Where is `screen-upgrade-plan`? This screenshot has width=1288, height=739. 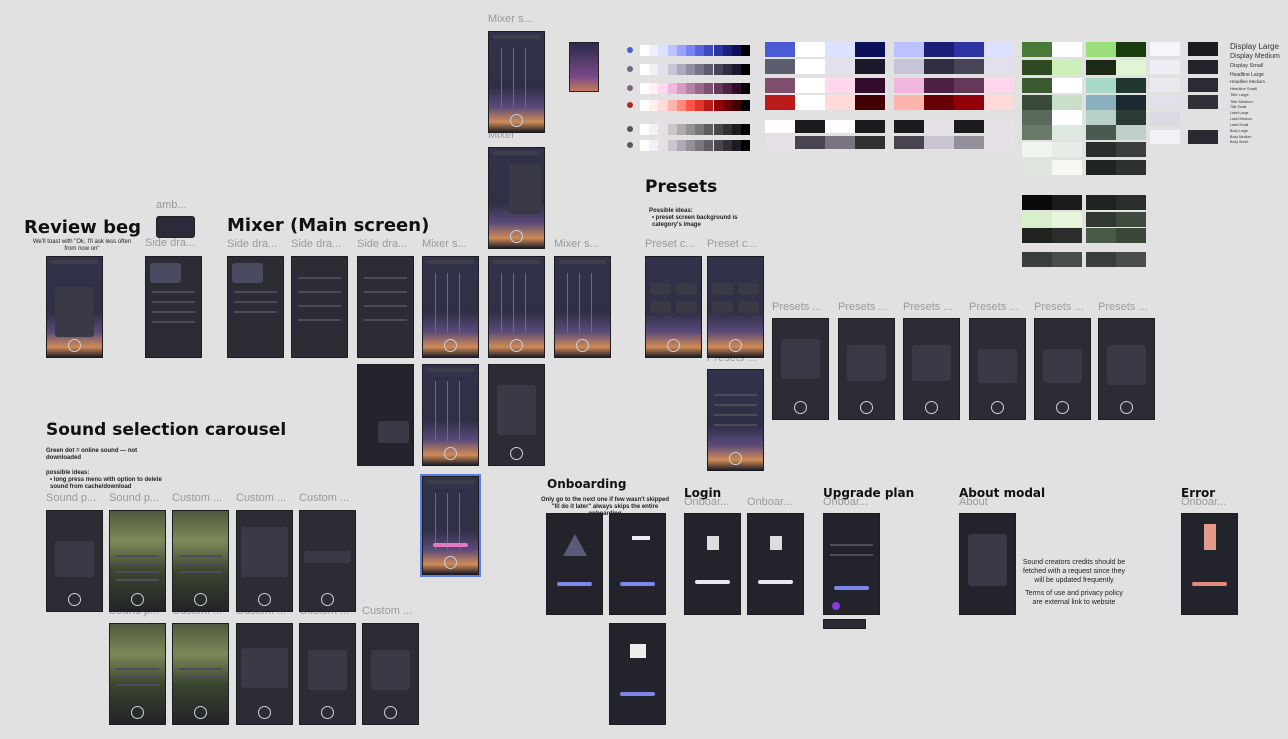
screen-upgrade-plan is located at coordinates (851, 564).